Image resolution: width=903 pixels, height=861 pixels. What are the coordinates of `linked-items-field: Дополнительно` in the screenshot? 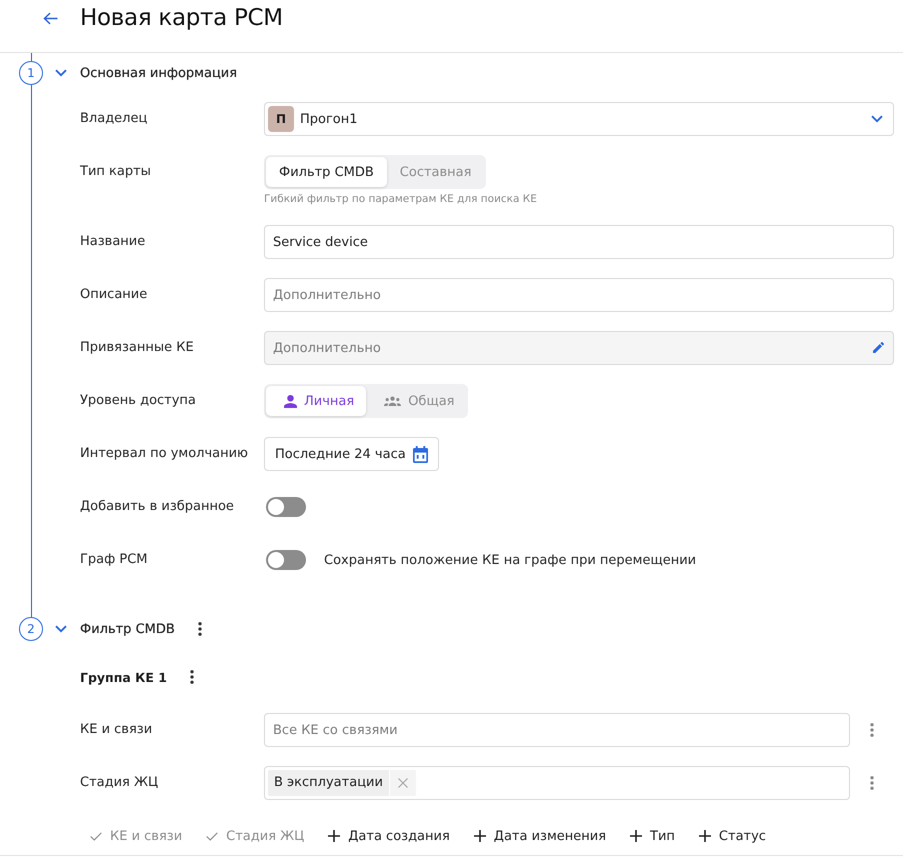 It's located at (579, 348).